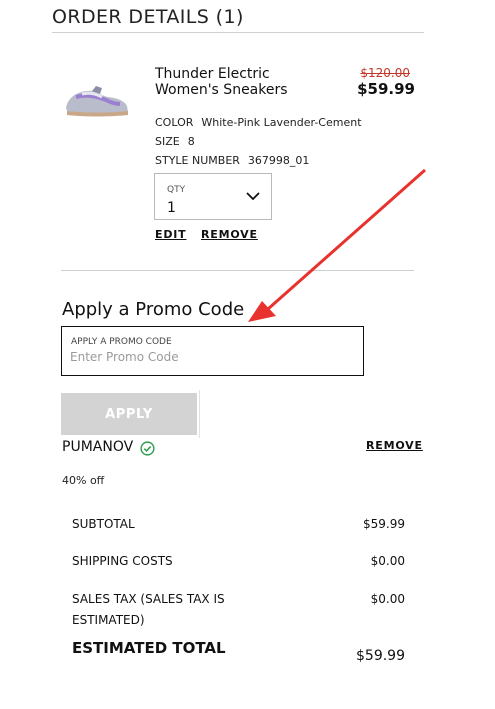  I want to click on chevron-down-icon, so click(253, 196).